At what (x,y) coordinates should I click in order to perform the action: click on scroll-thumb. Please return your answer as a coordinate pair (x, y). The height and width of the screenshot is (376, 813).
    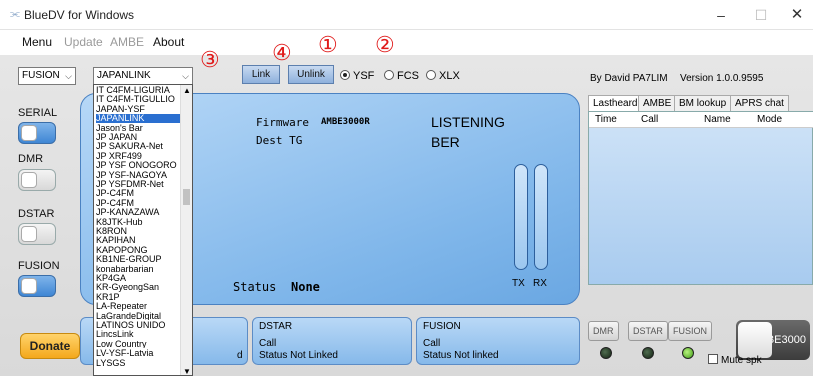
    Looking at the image, I should click on (186, 197).